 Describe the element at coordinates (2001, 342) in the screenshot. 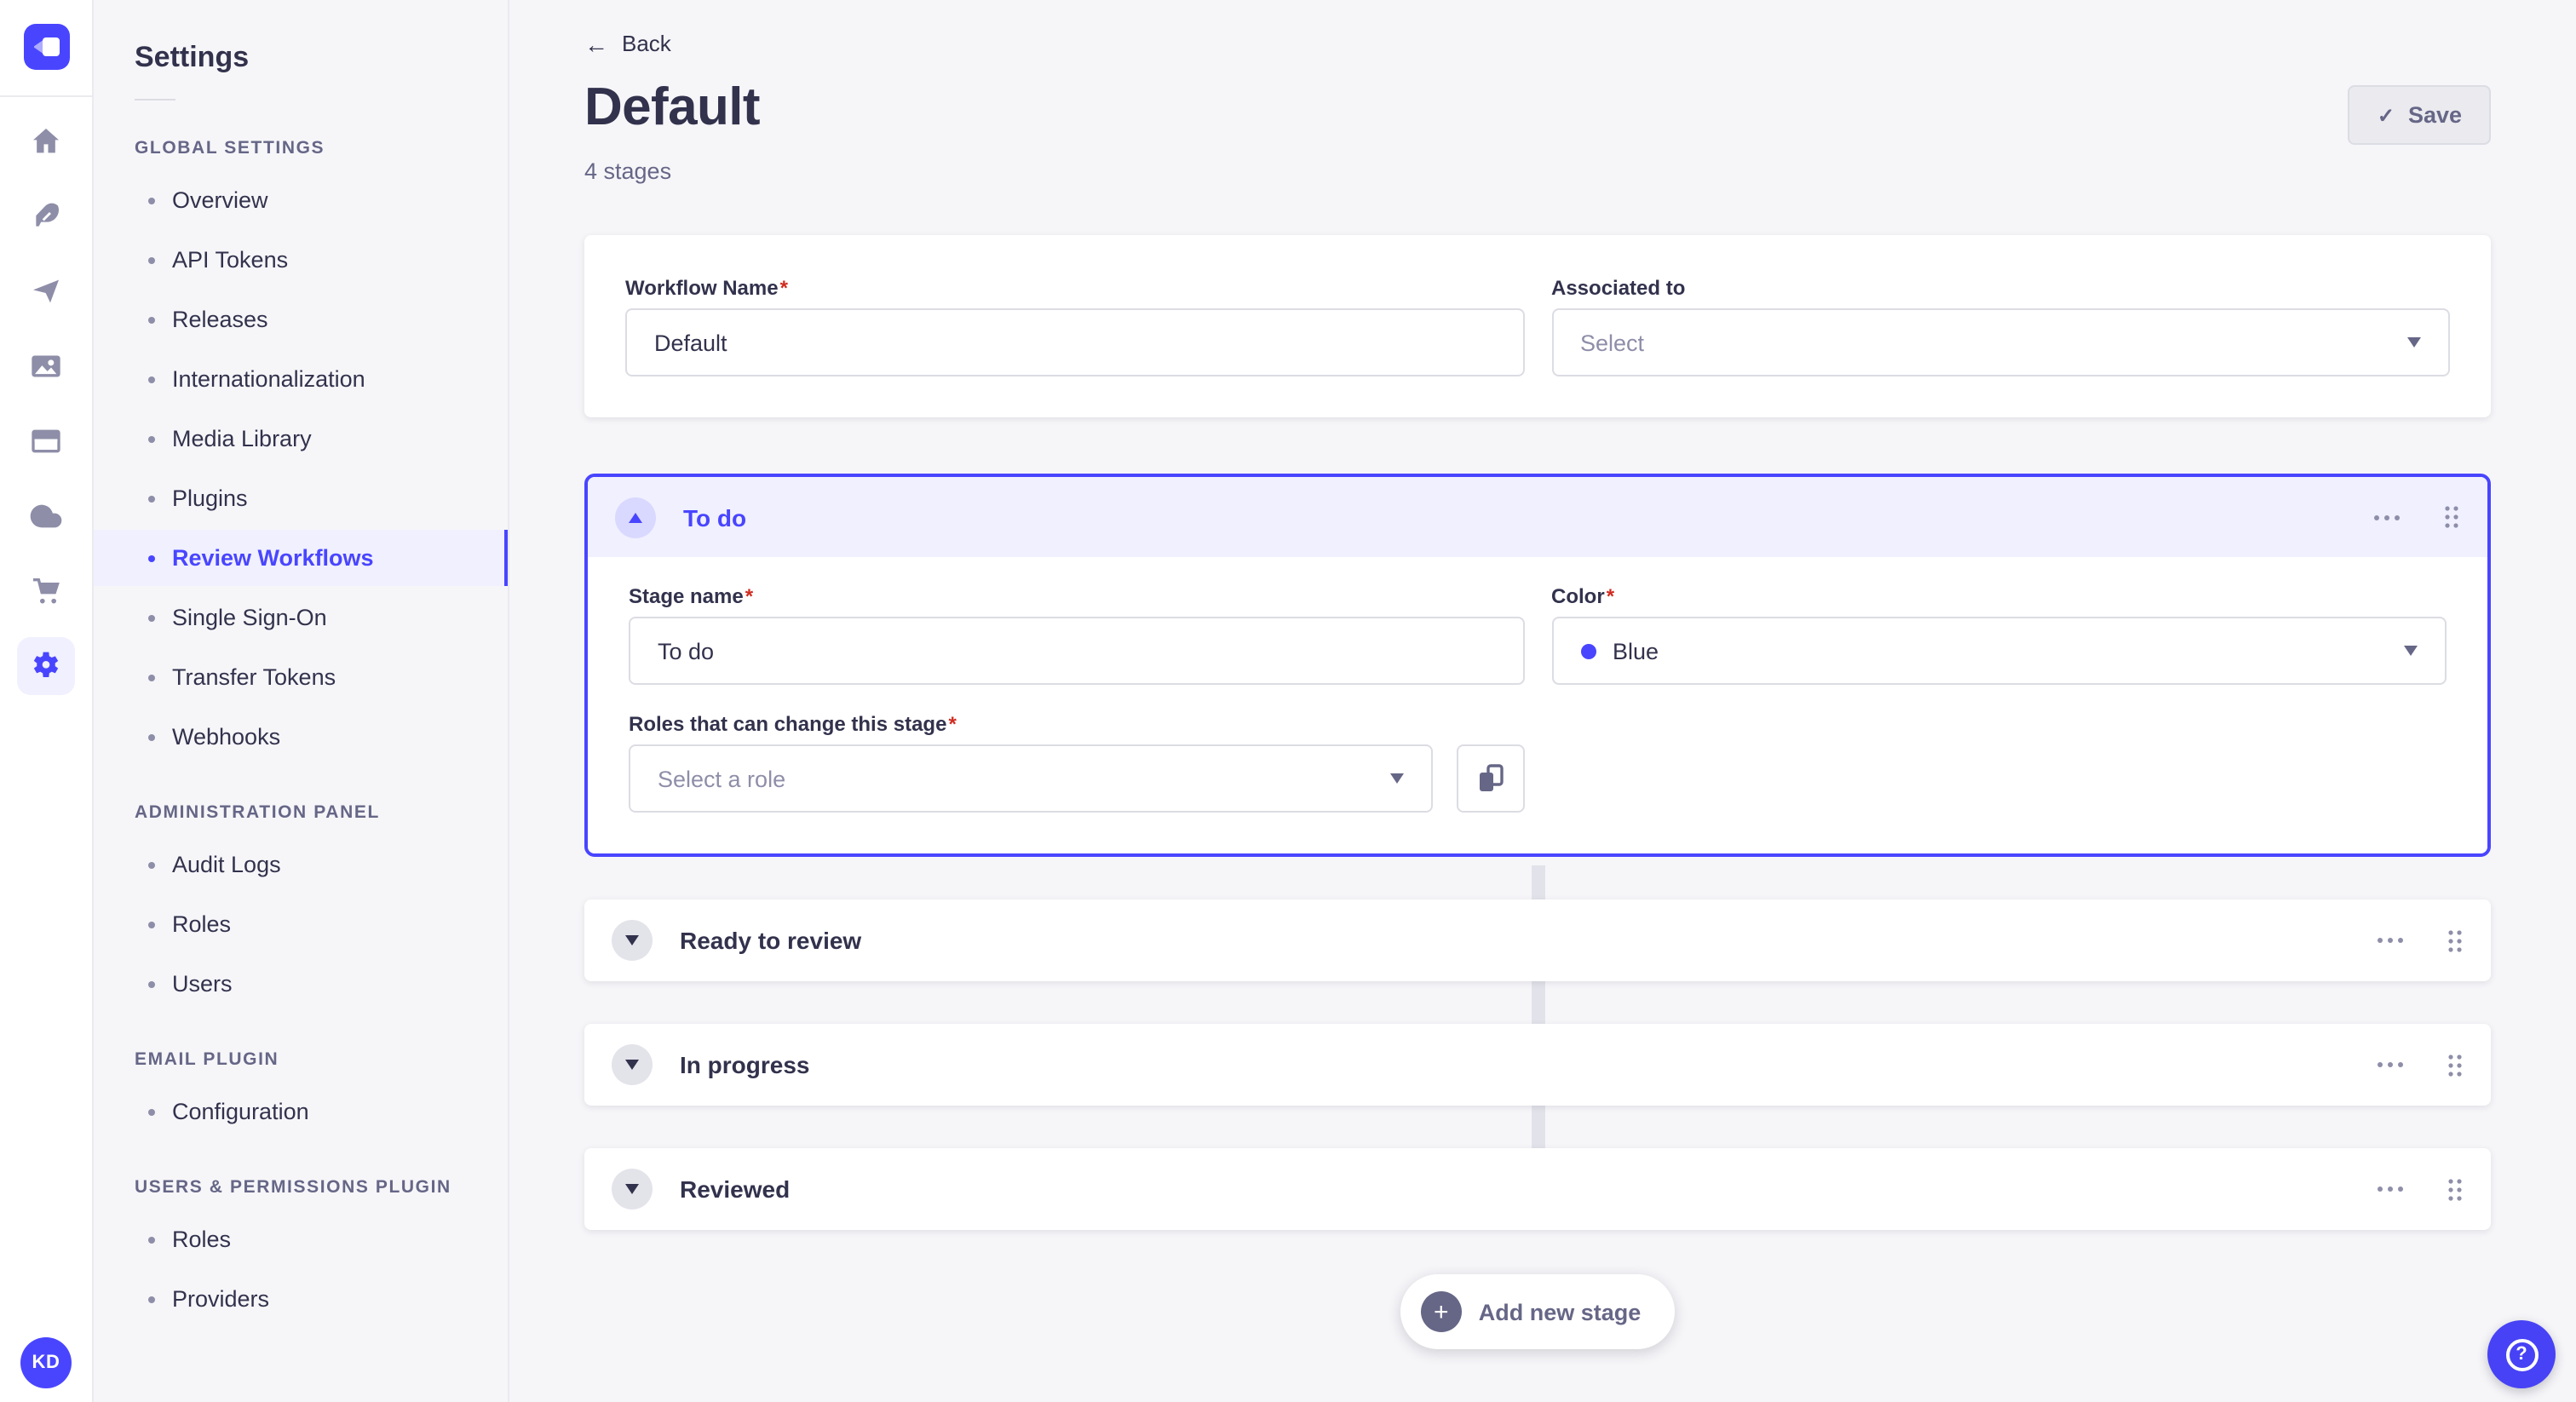

I see `associated-to-select: Select` at that location.